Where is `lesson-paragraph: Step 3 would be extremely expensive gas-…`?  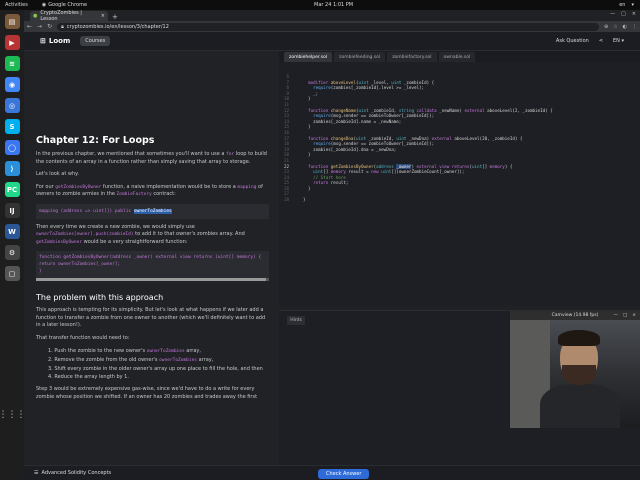 lesson-paragraph: Step 3 would be extremely expensive gas-… is located at coordinates (147, 393).